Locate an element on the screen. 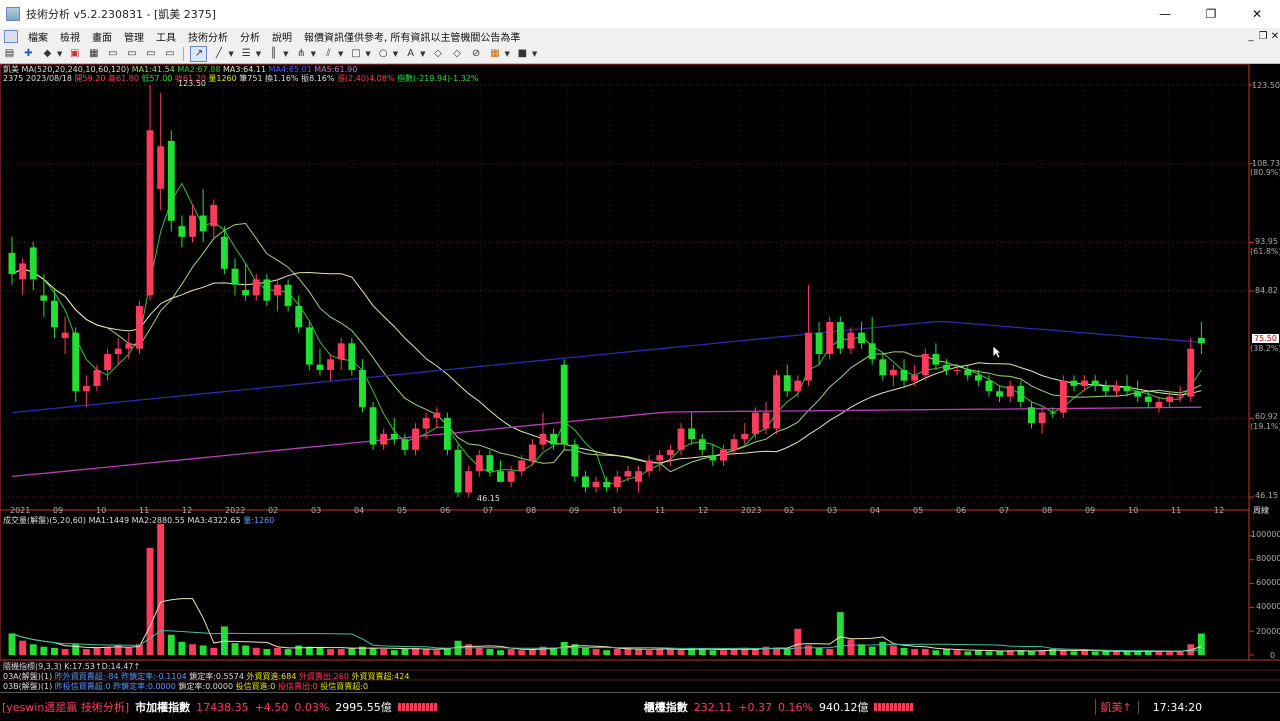 The height and width of the screenshot is (721, 1280). x-axis-label: 05 is located at coordinates (918, 510).